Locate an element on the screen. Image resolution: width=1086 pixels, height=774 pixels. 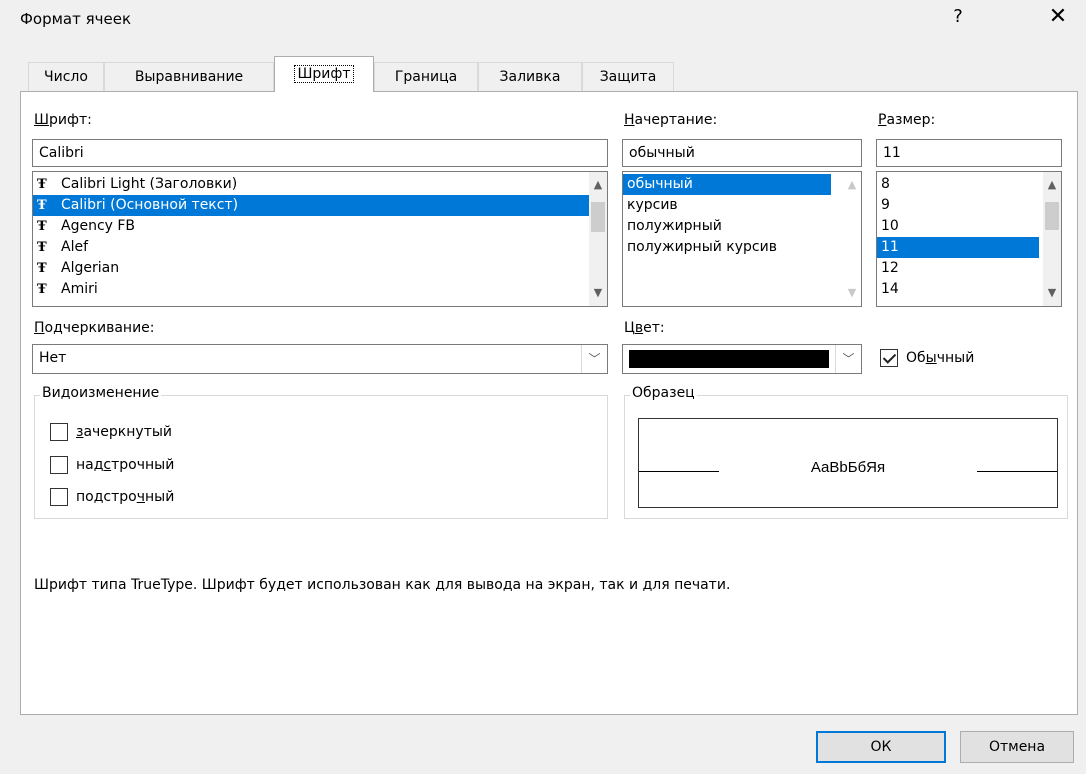
superscript-label: надстрочный is located at coordinates (125, 465).